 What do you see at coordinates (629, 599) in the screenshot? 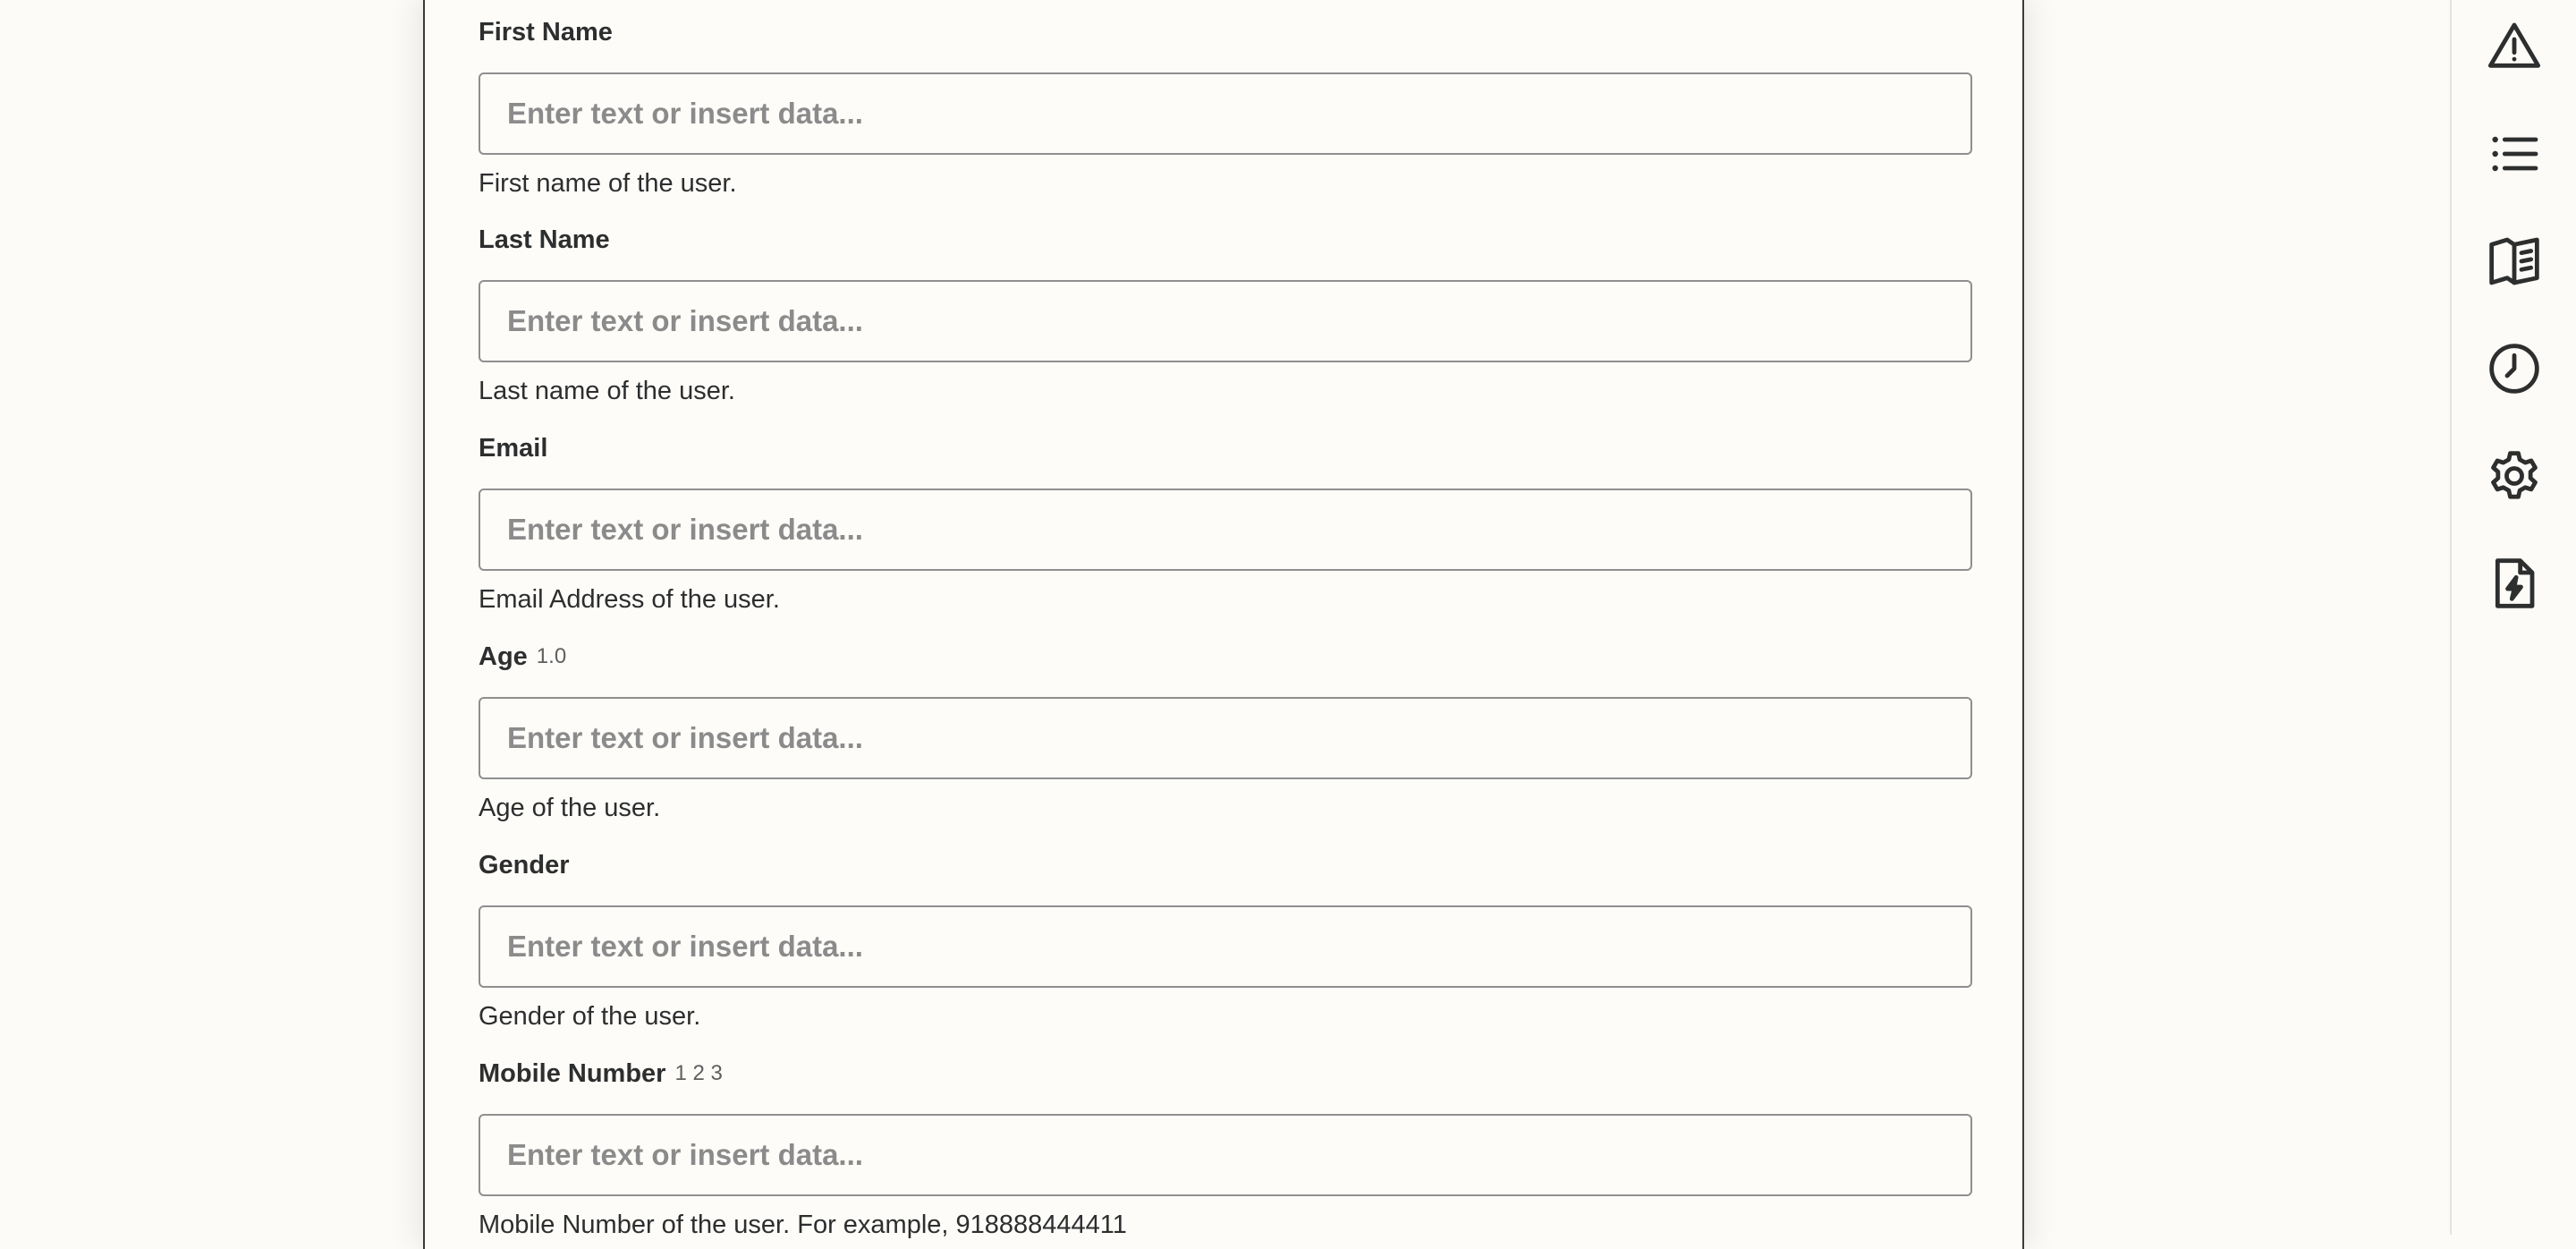
I see `email-help: Email Address of the user.` at bounding box center [629, 599].